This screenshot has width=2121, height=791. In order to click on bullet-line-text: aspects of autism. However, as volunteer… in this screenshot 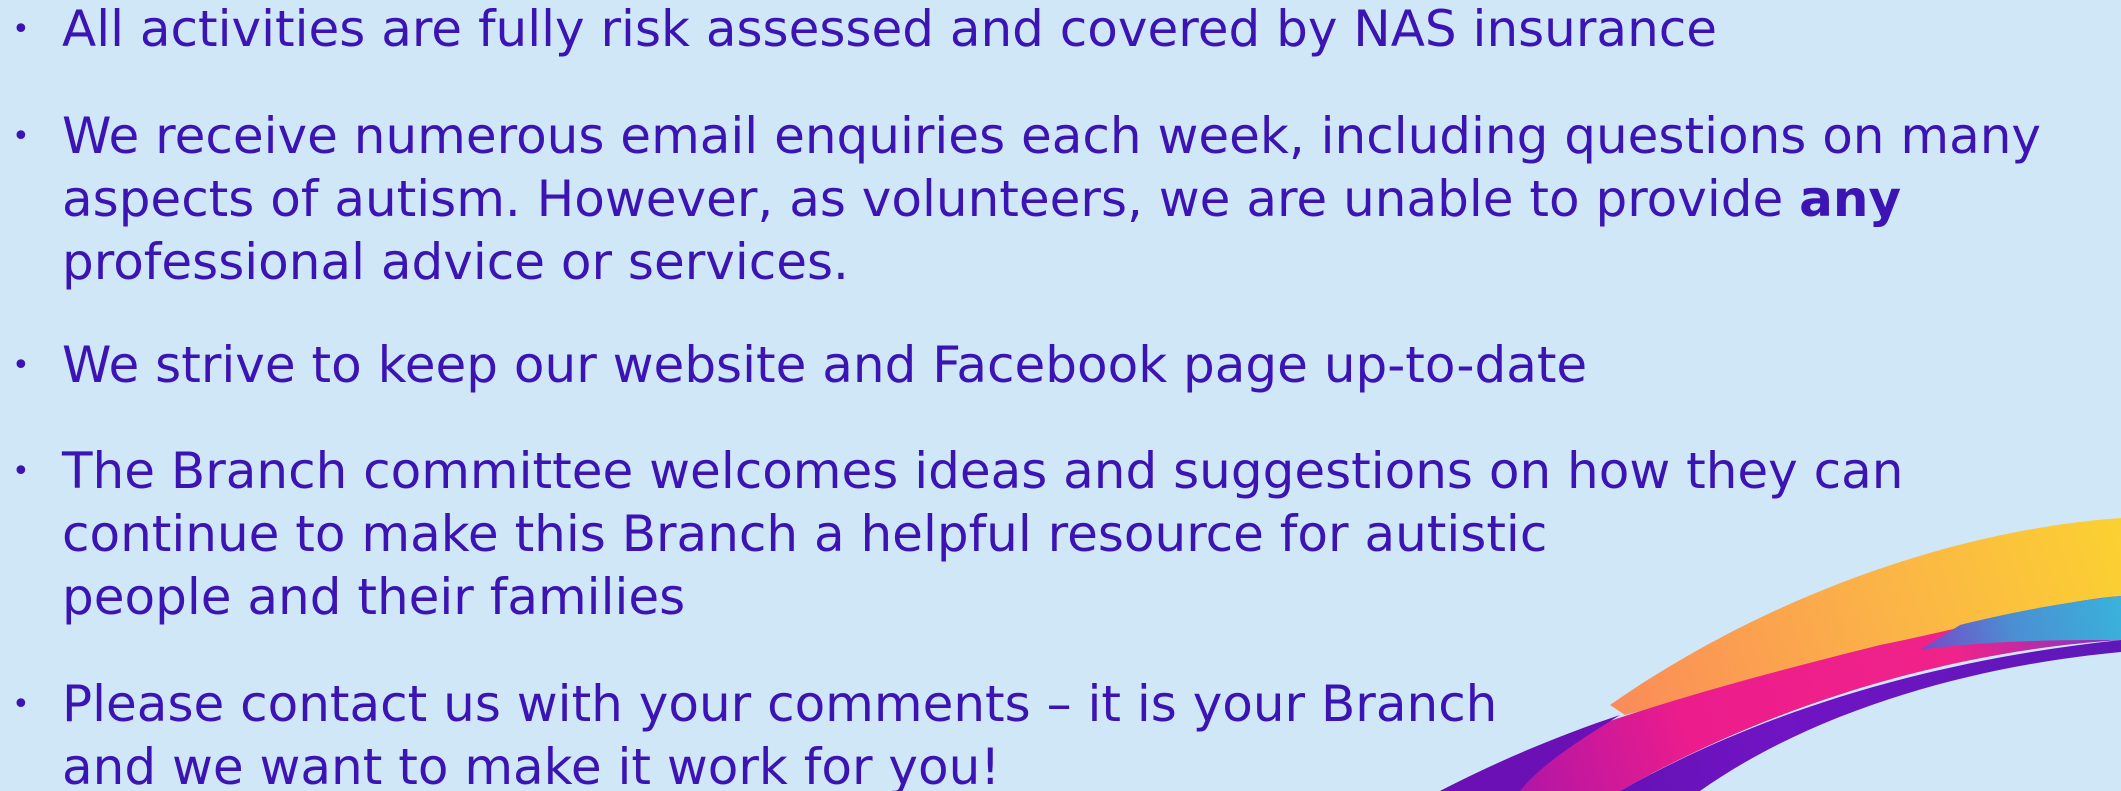, I will do `click(923, 199)`.